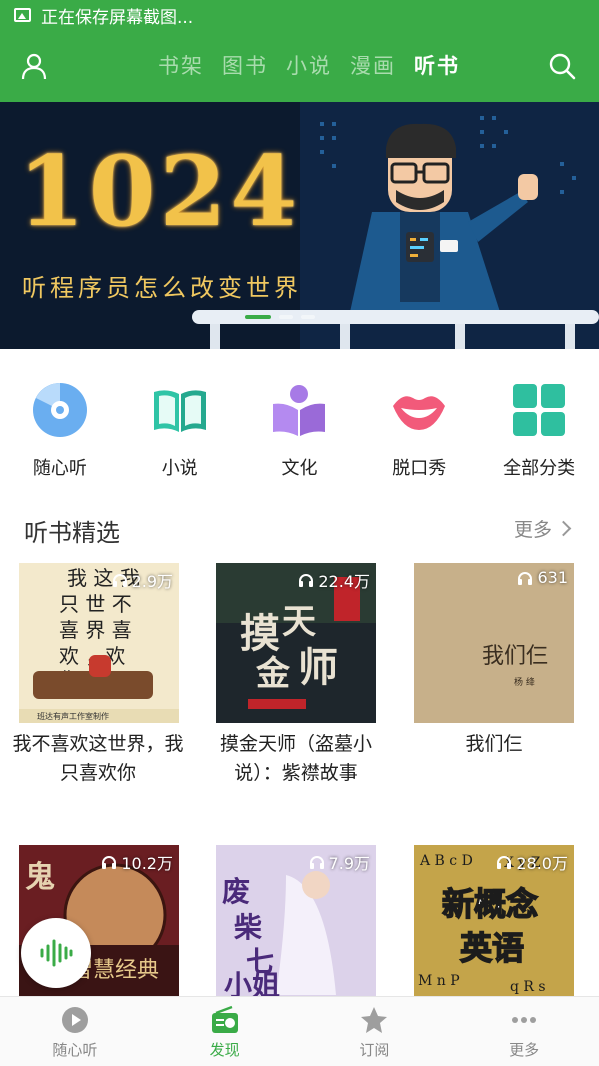 This screenshot has width=599, height=1066. What do you see at coordinates (273, 674) in the screenshot?
I see `svg-text: 金` at bounding box center [273, 674].